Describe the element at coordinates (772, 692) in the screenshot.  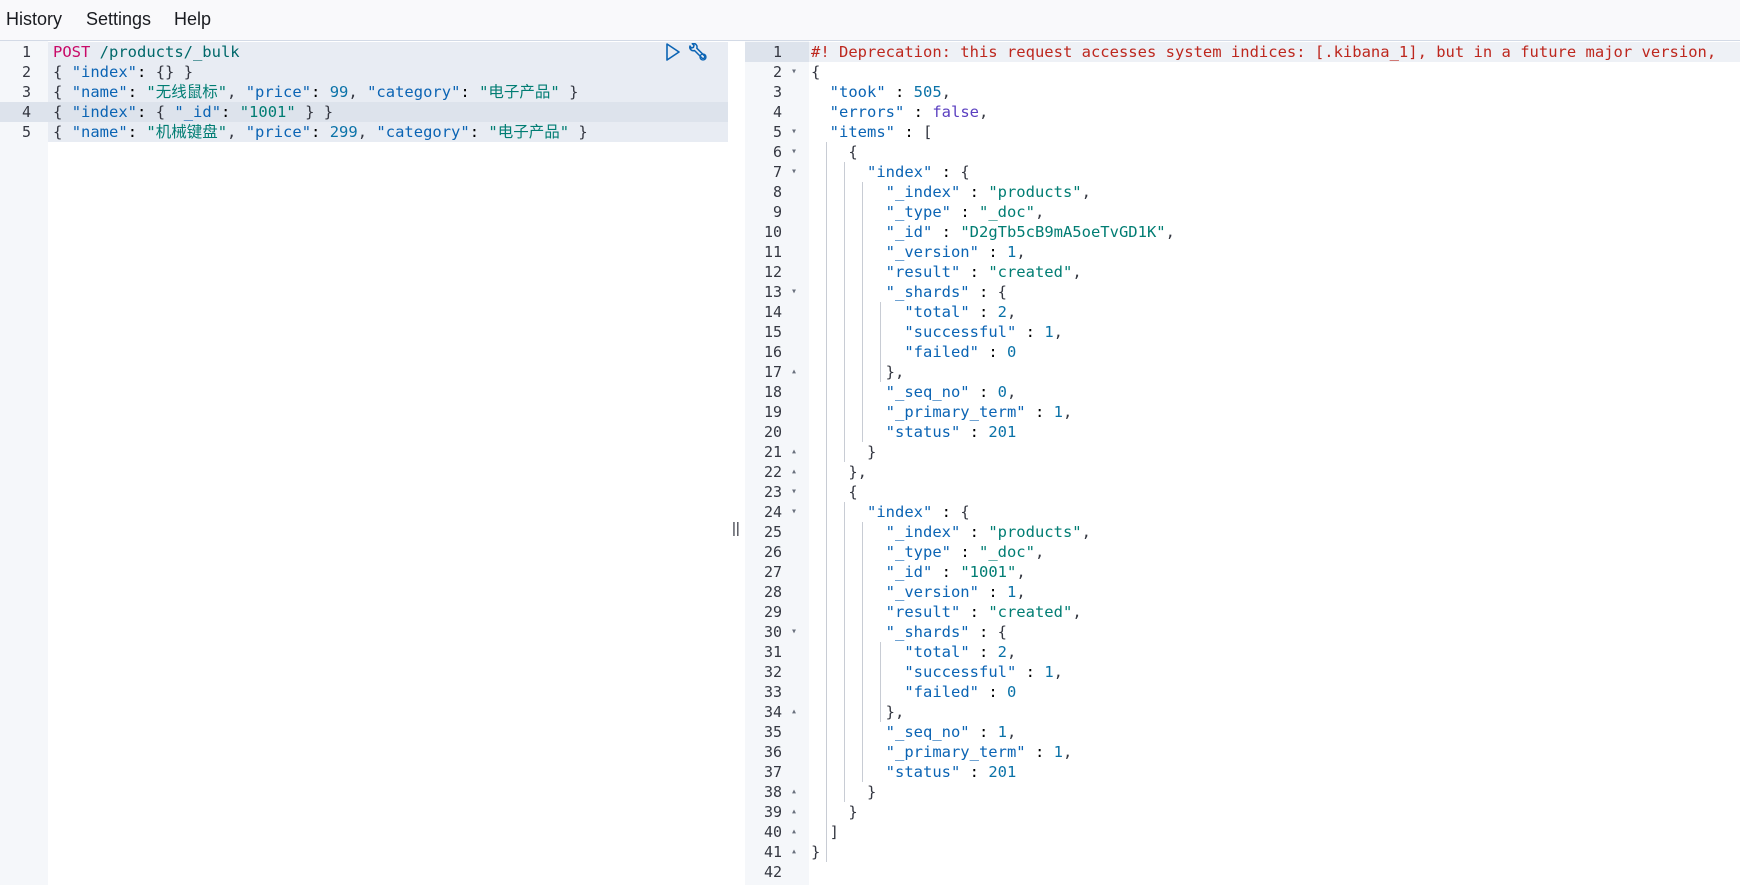
I see `line-number: 33` at that location.